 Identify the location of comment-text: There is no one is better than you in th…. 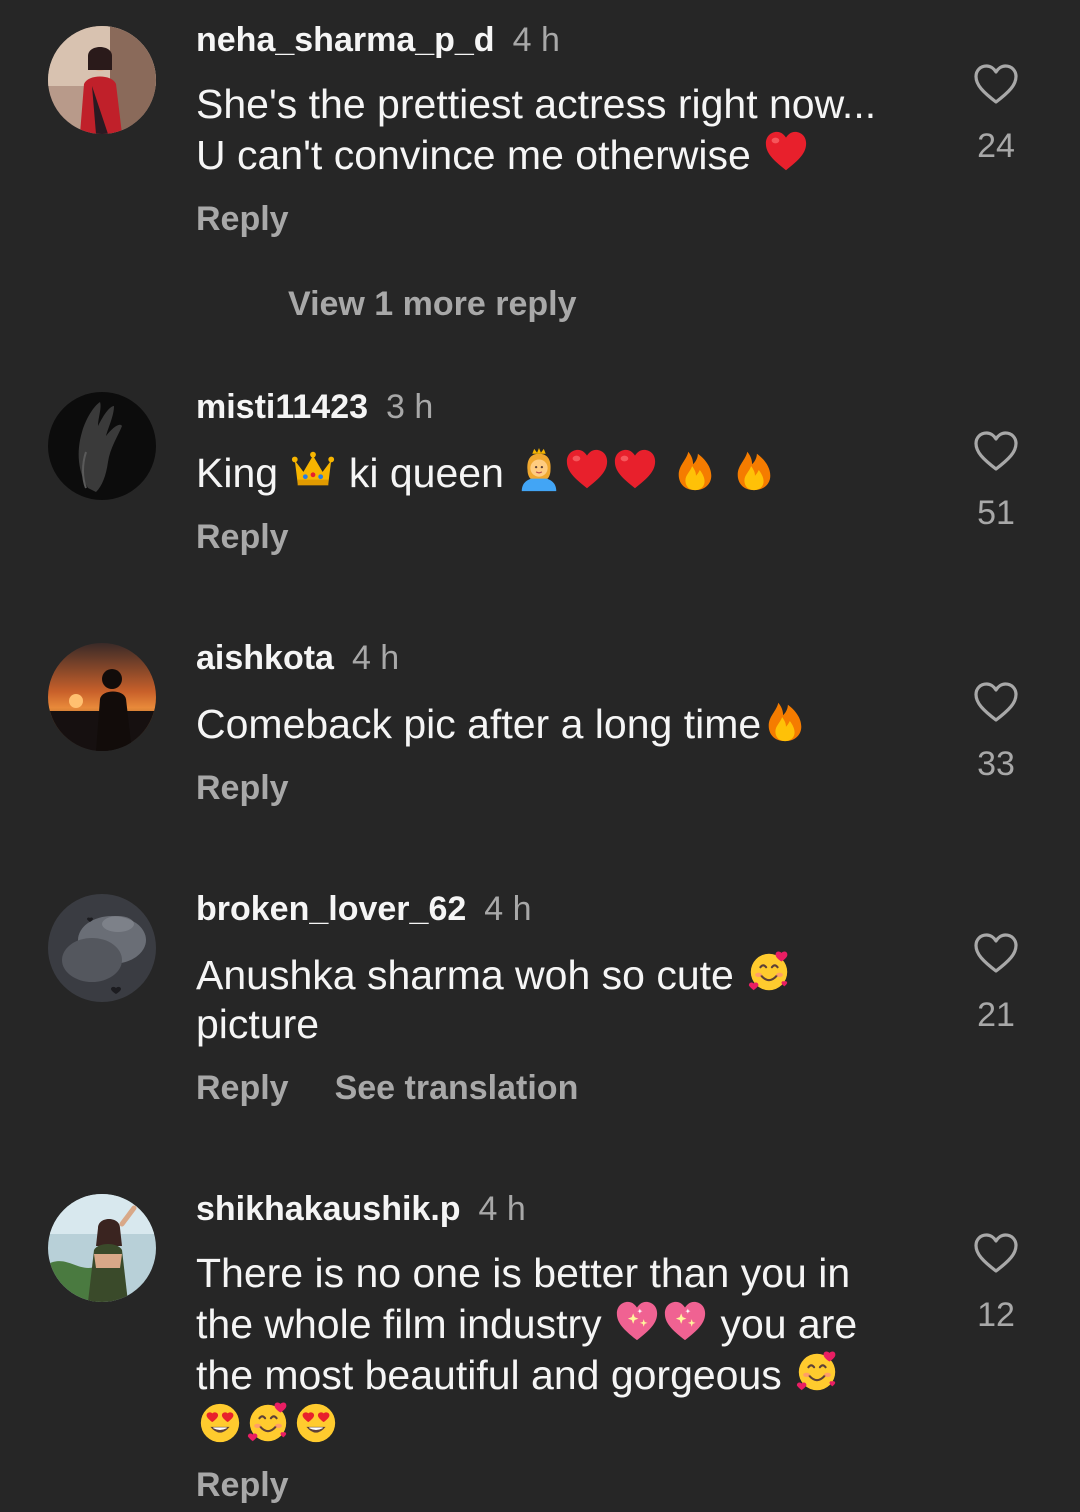
(546, 1350).